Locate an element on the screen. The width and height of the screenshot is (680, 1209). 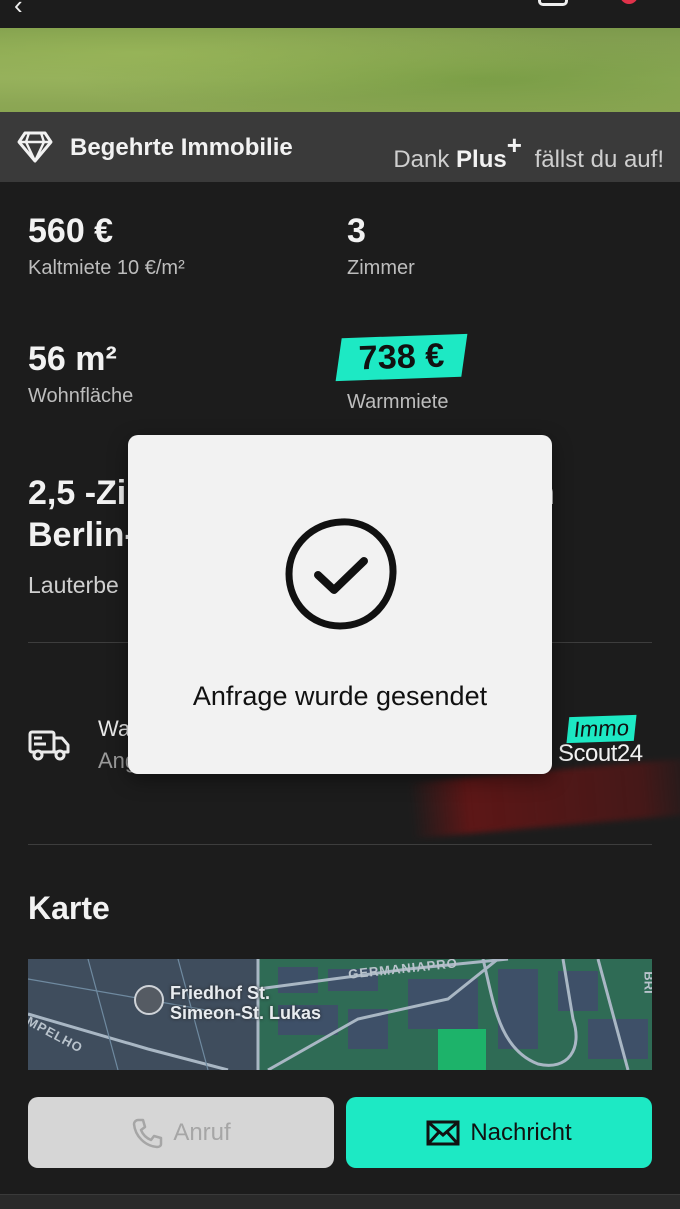
call-button: Anruf is located at coordinates (181, 1132).